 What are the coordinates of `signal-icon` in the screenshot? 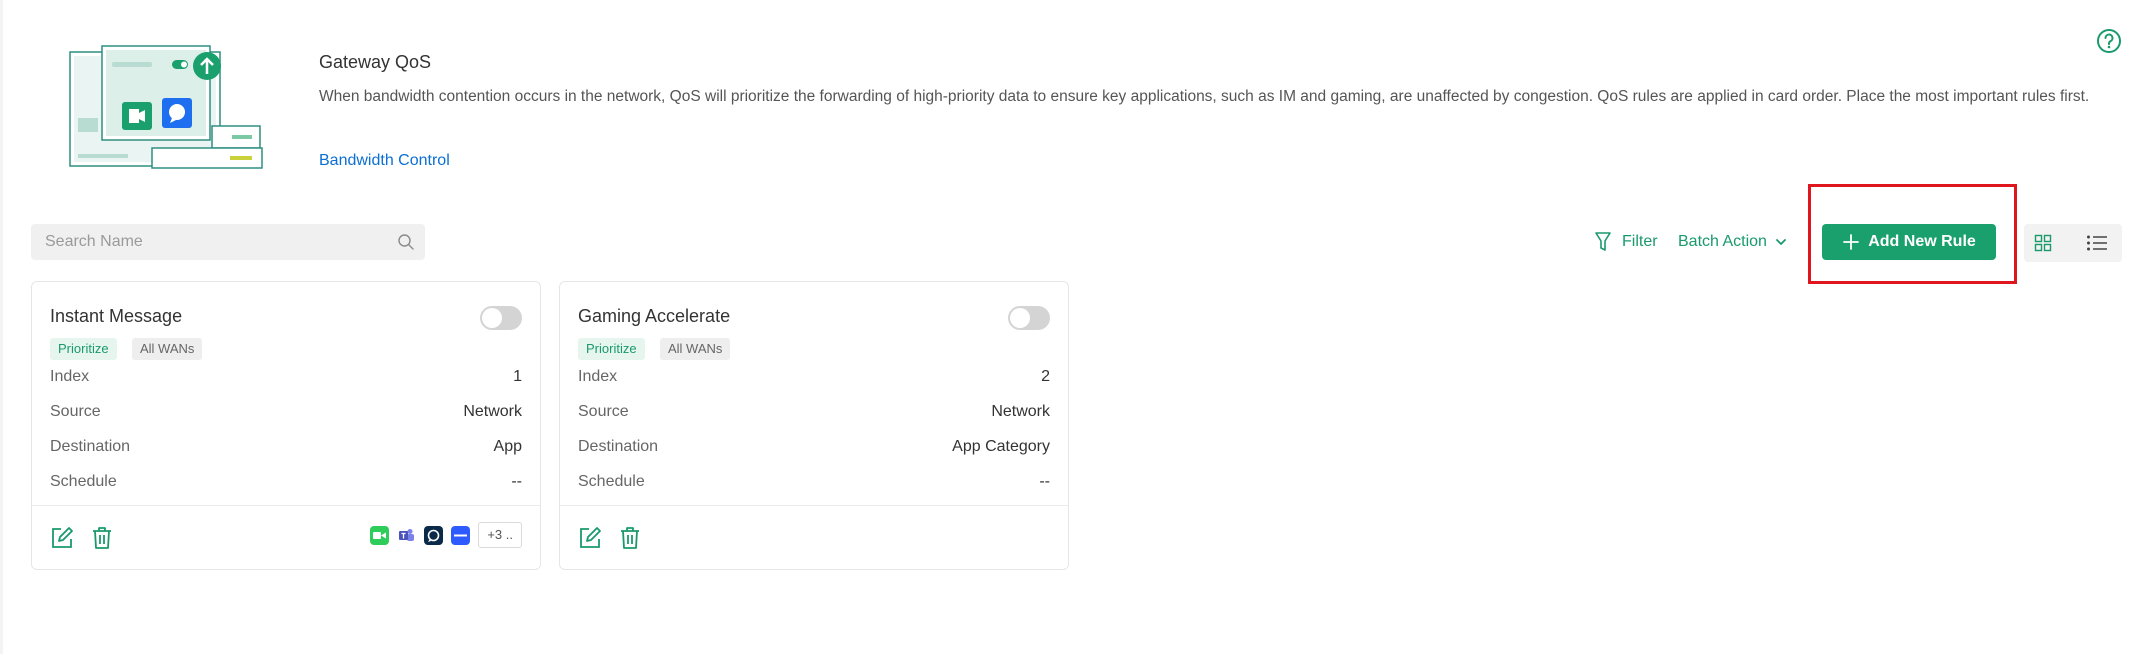 It's located at (434, 535).